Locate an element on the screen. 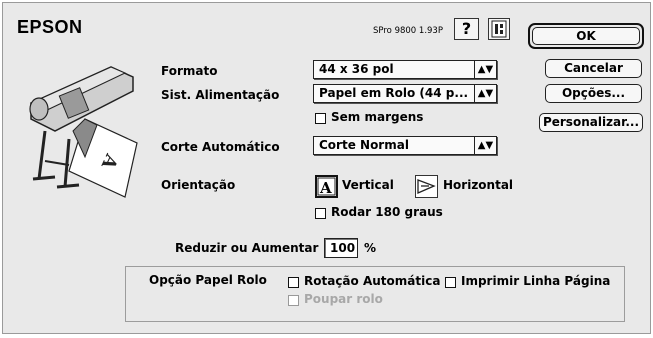  landscape-icon is located at coordinates (426, 186).